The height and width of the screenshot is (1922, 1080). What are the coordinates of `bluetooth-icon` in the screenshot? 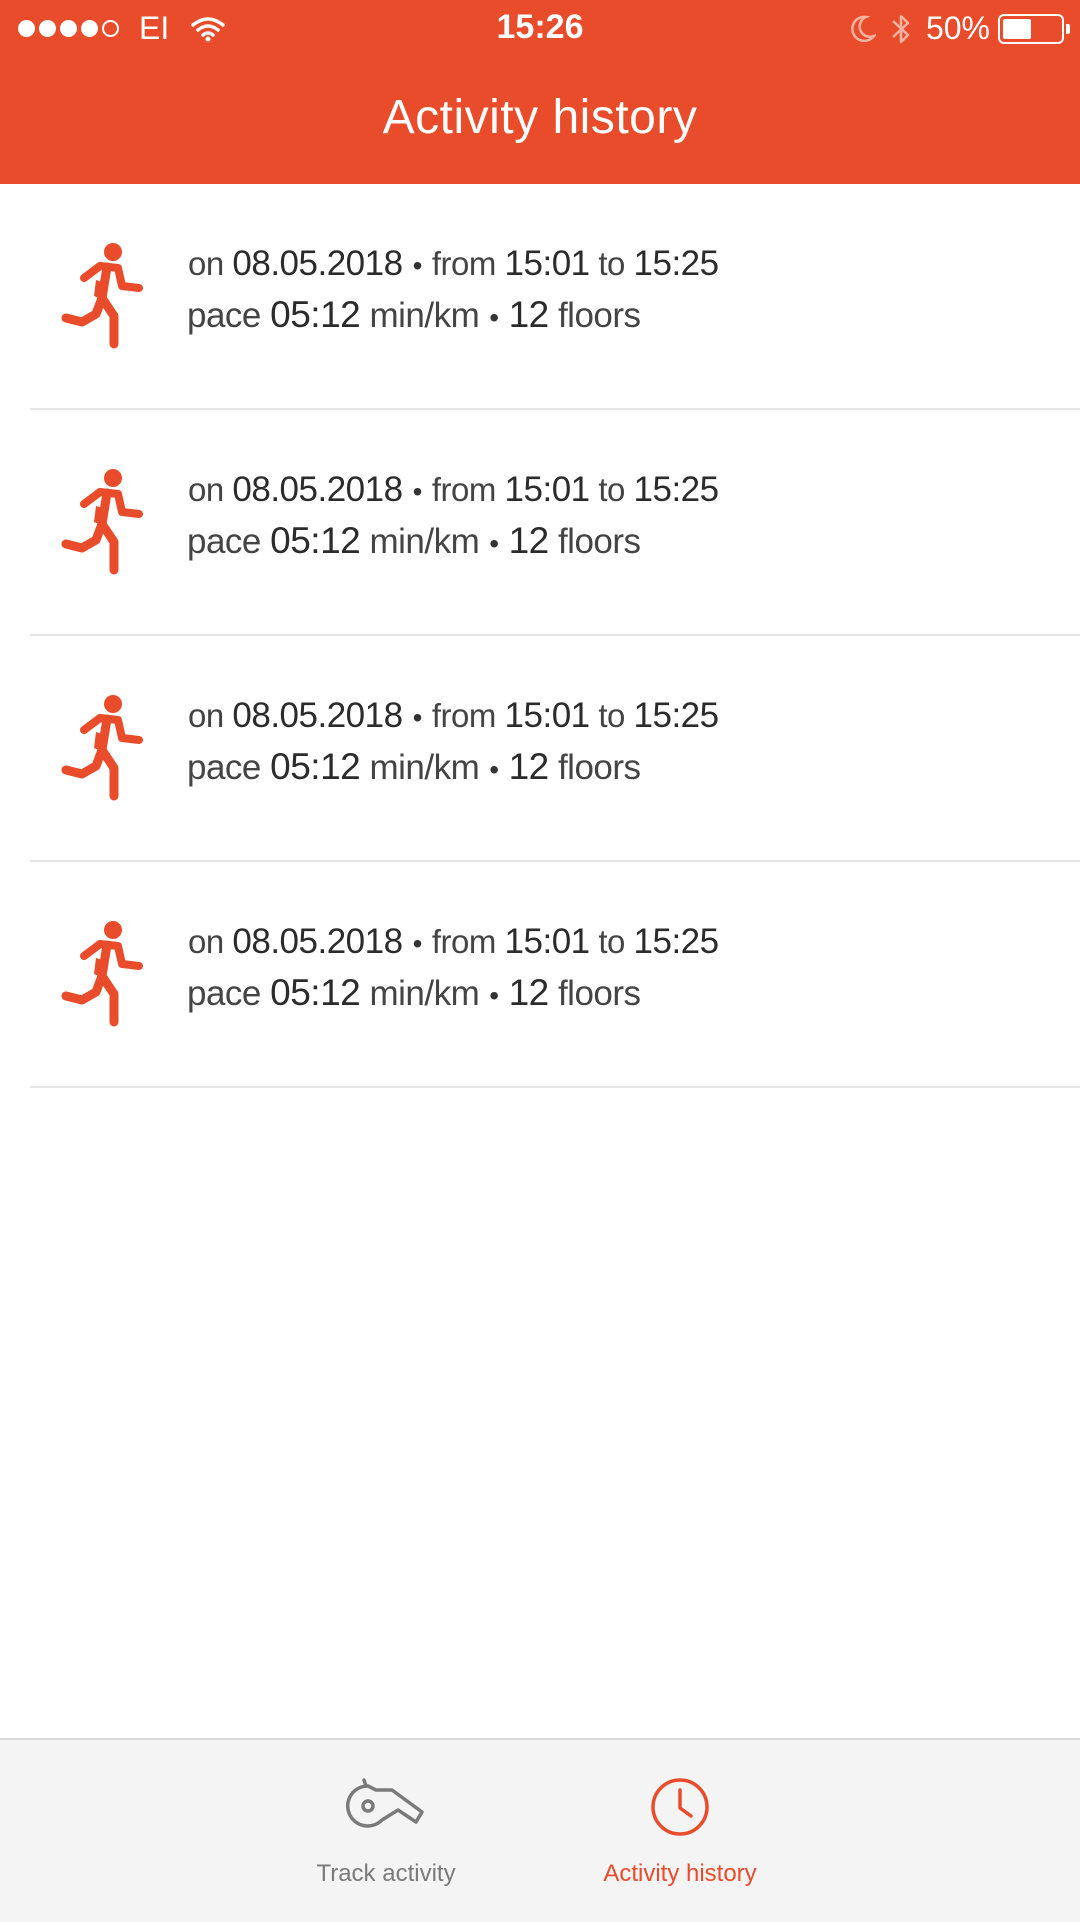 It's located at (901, 28).